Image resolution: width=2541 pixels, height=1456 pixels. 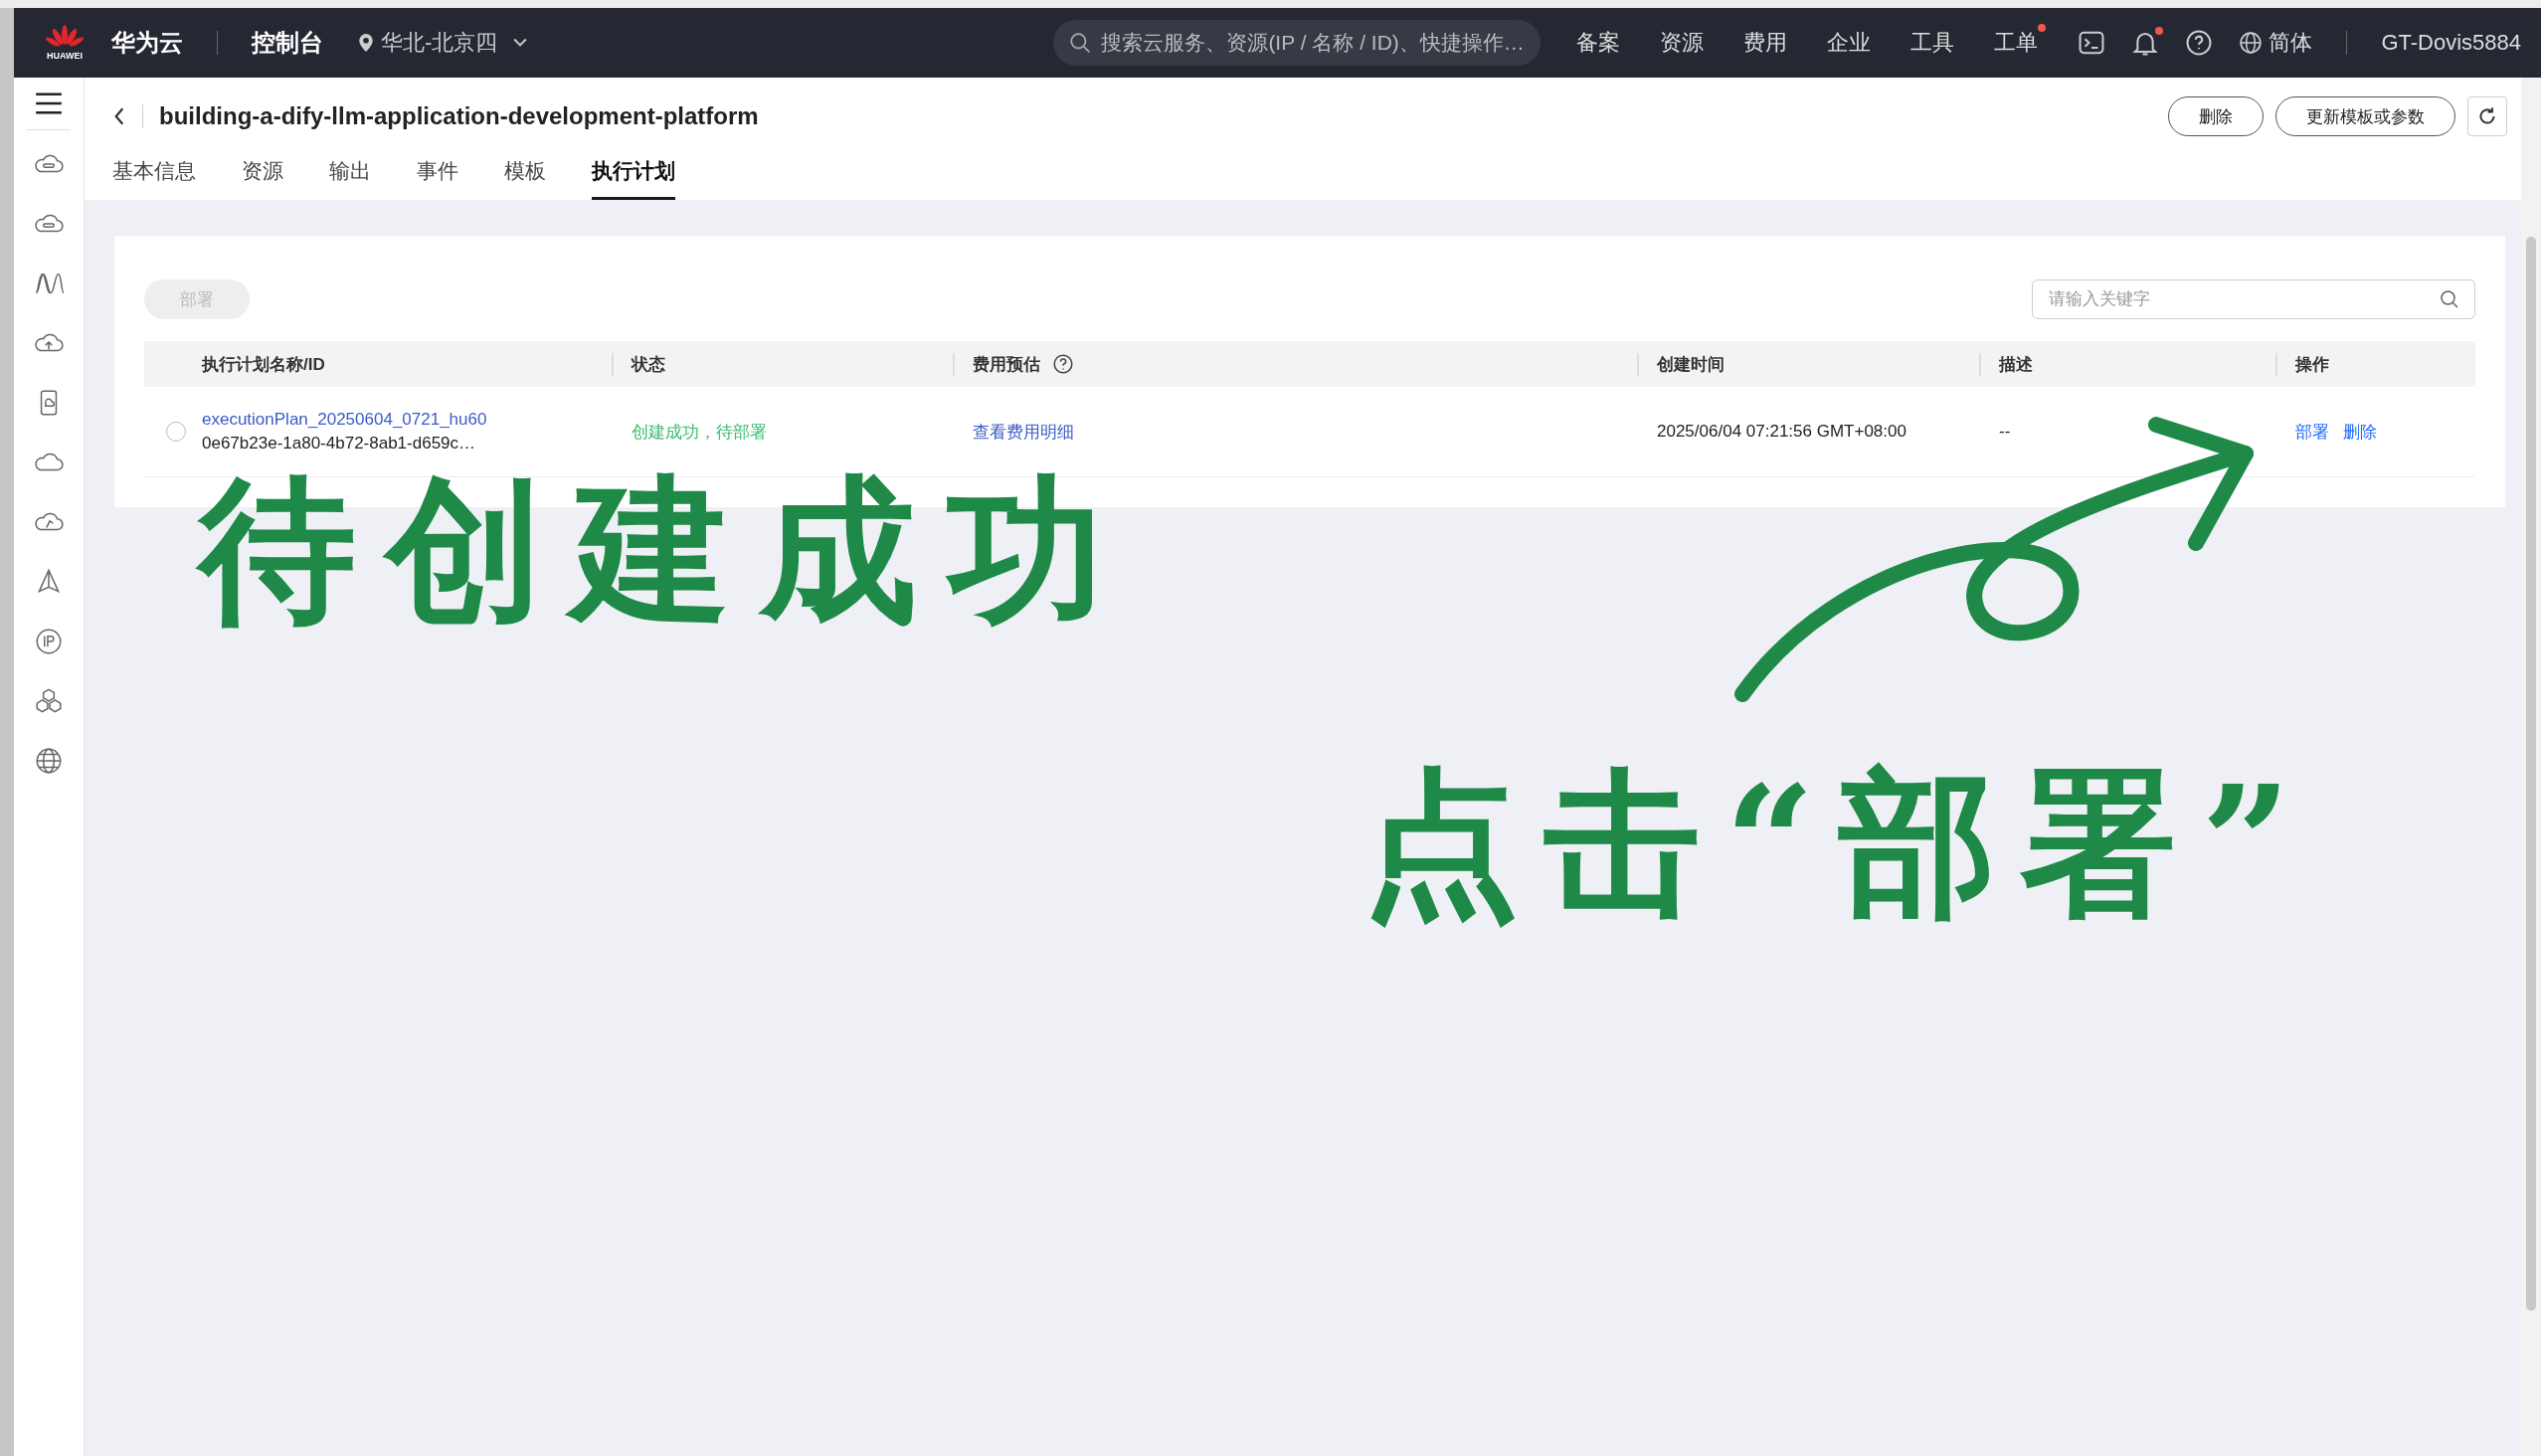 I want to click on brand-logo: HUAWEI, so click(x=65, y=43).